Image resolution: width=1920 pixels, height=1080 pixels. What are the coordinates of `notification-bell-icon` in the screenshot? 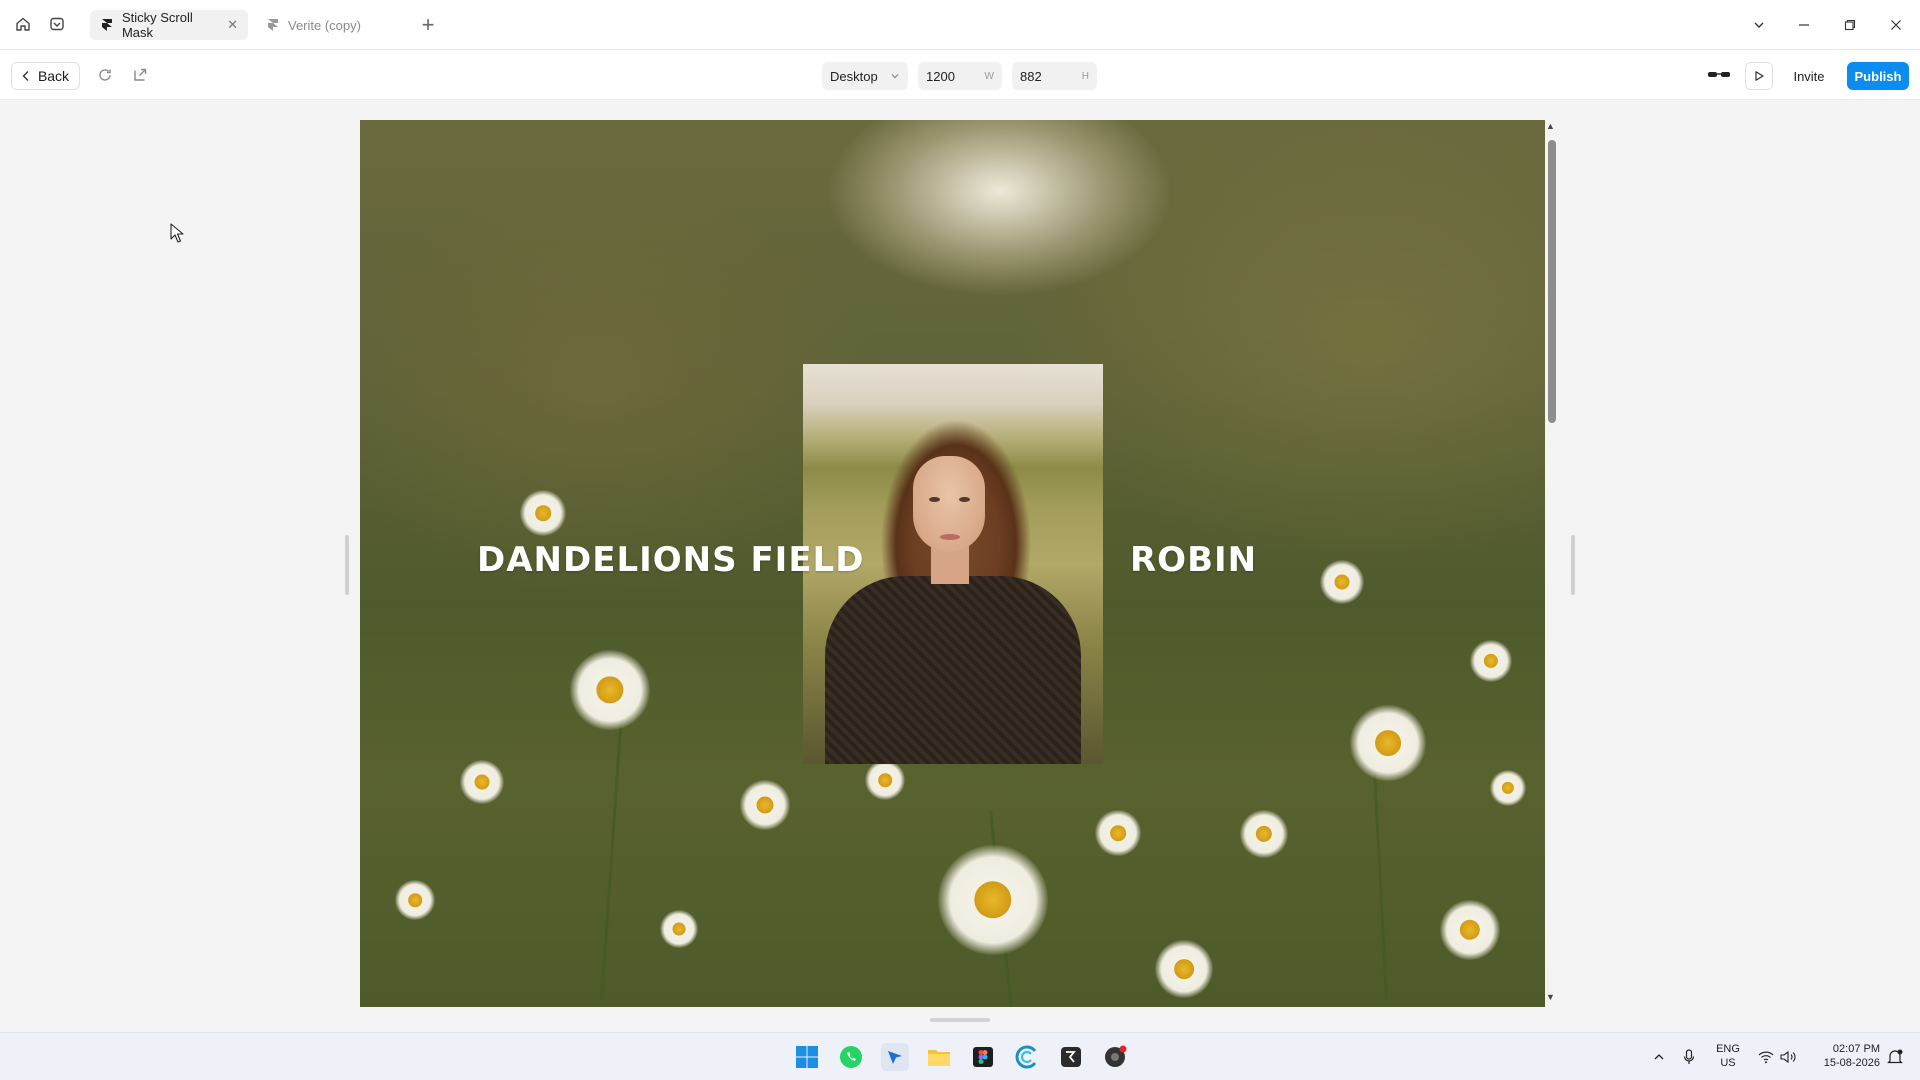 It's located at (1895, 1057).